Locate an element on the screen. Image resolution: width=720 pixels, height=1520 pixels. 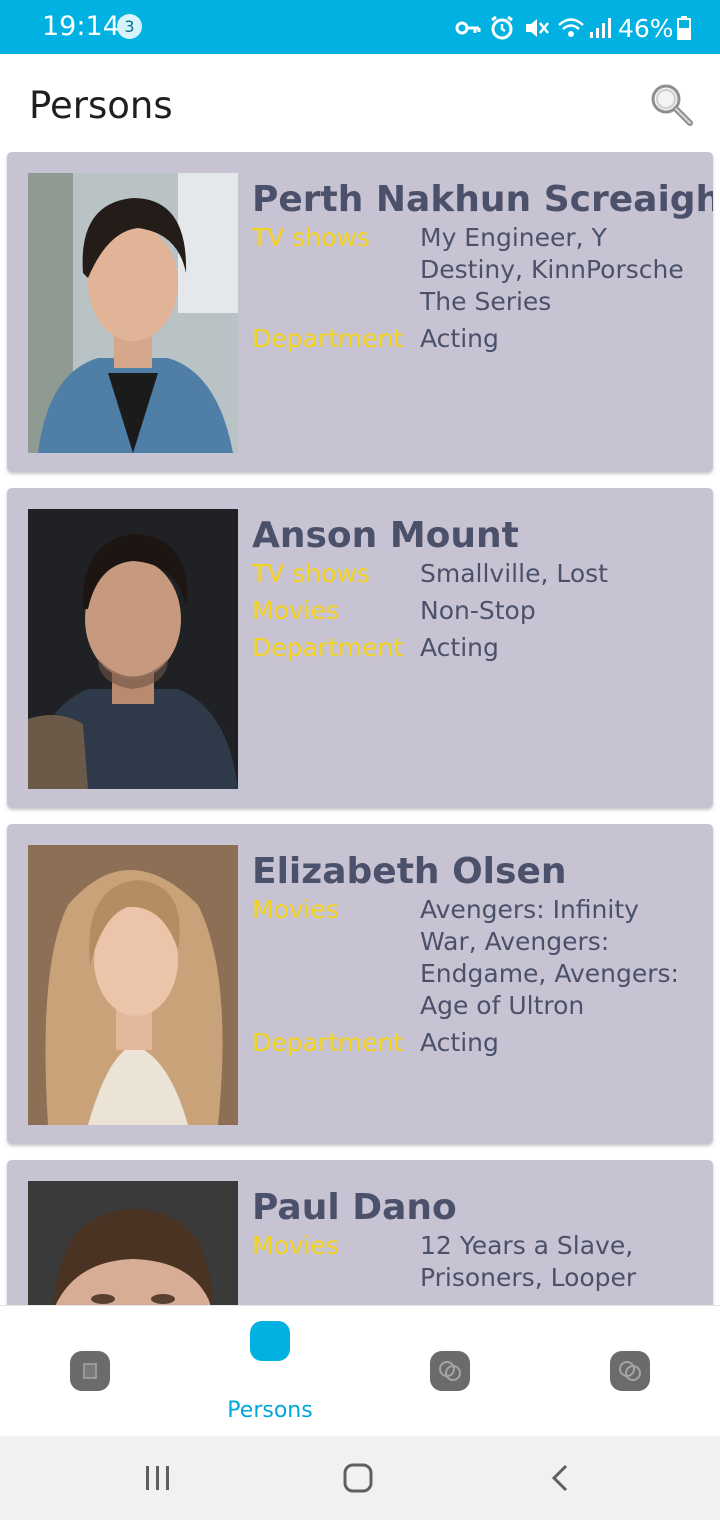
system-navigation-bar is located at coordinates (360, 1478).